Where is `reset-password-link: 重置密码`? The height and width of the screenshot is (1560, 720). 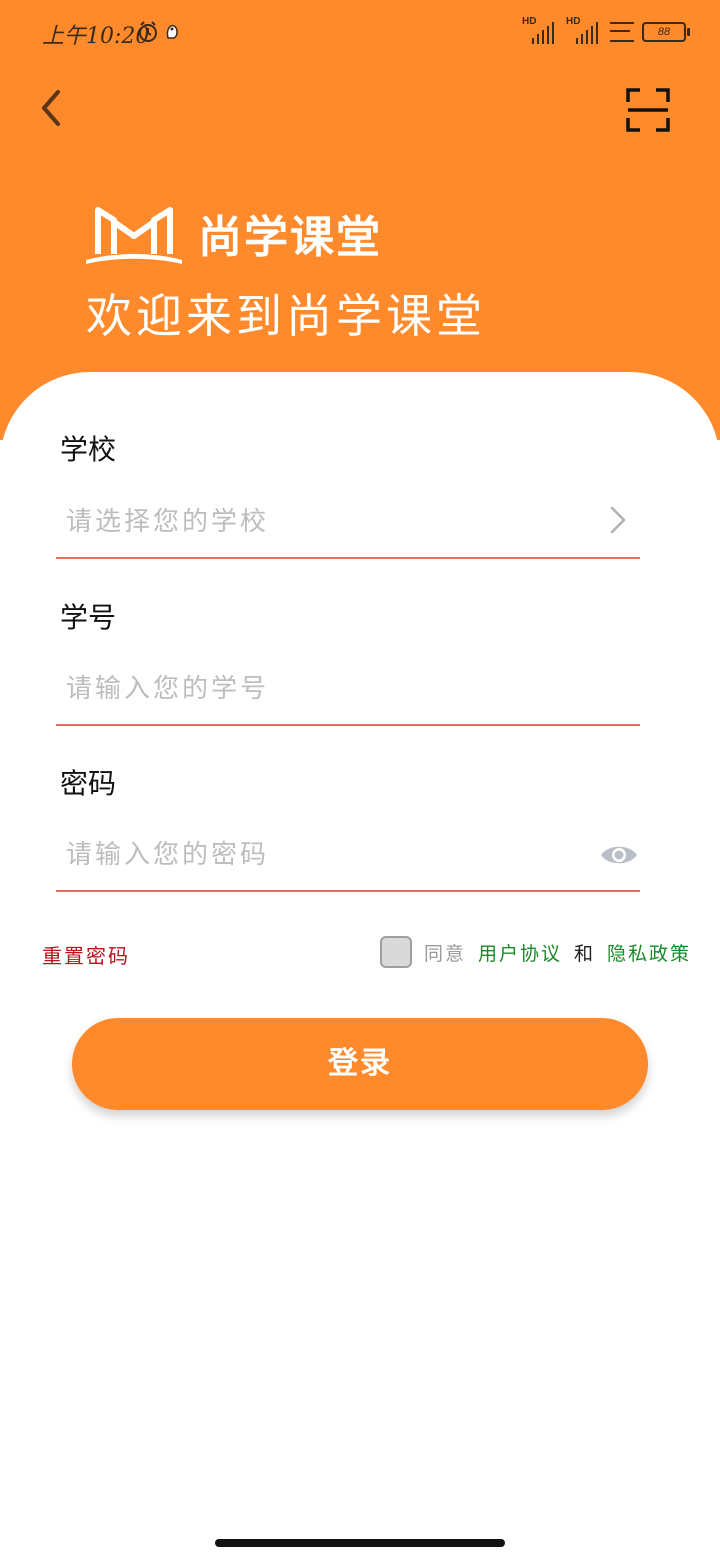 reset-password-link: 重置密码 is located at coordinates (86, 954).